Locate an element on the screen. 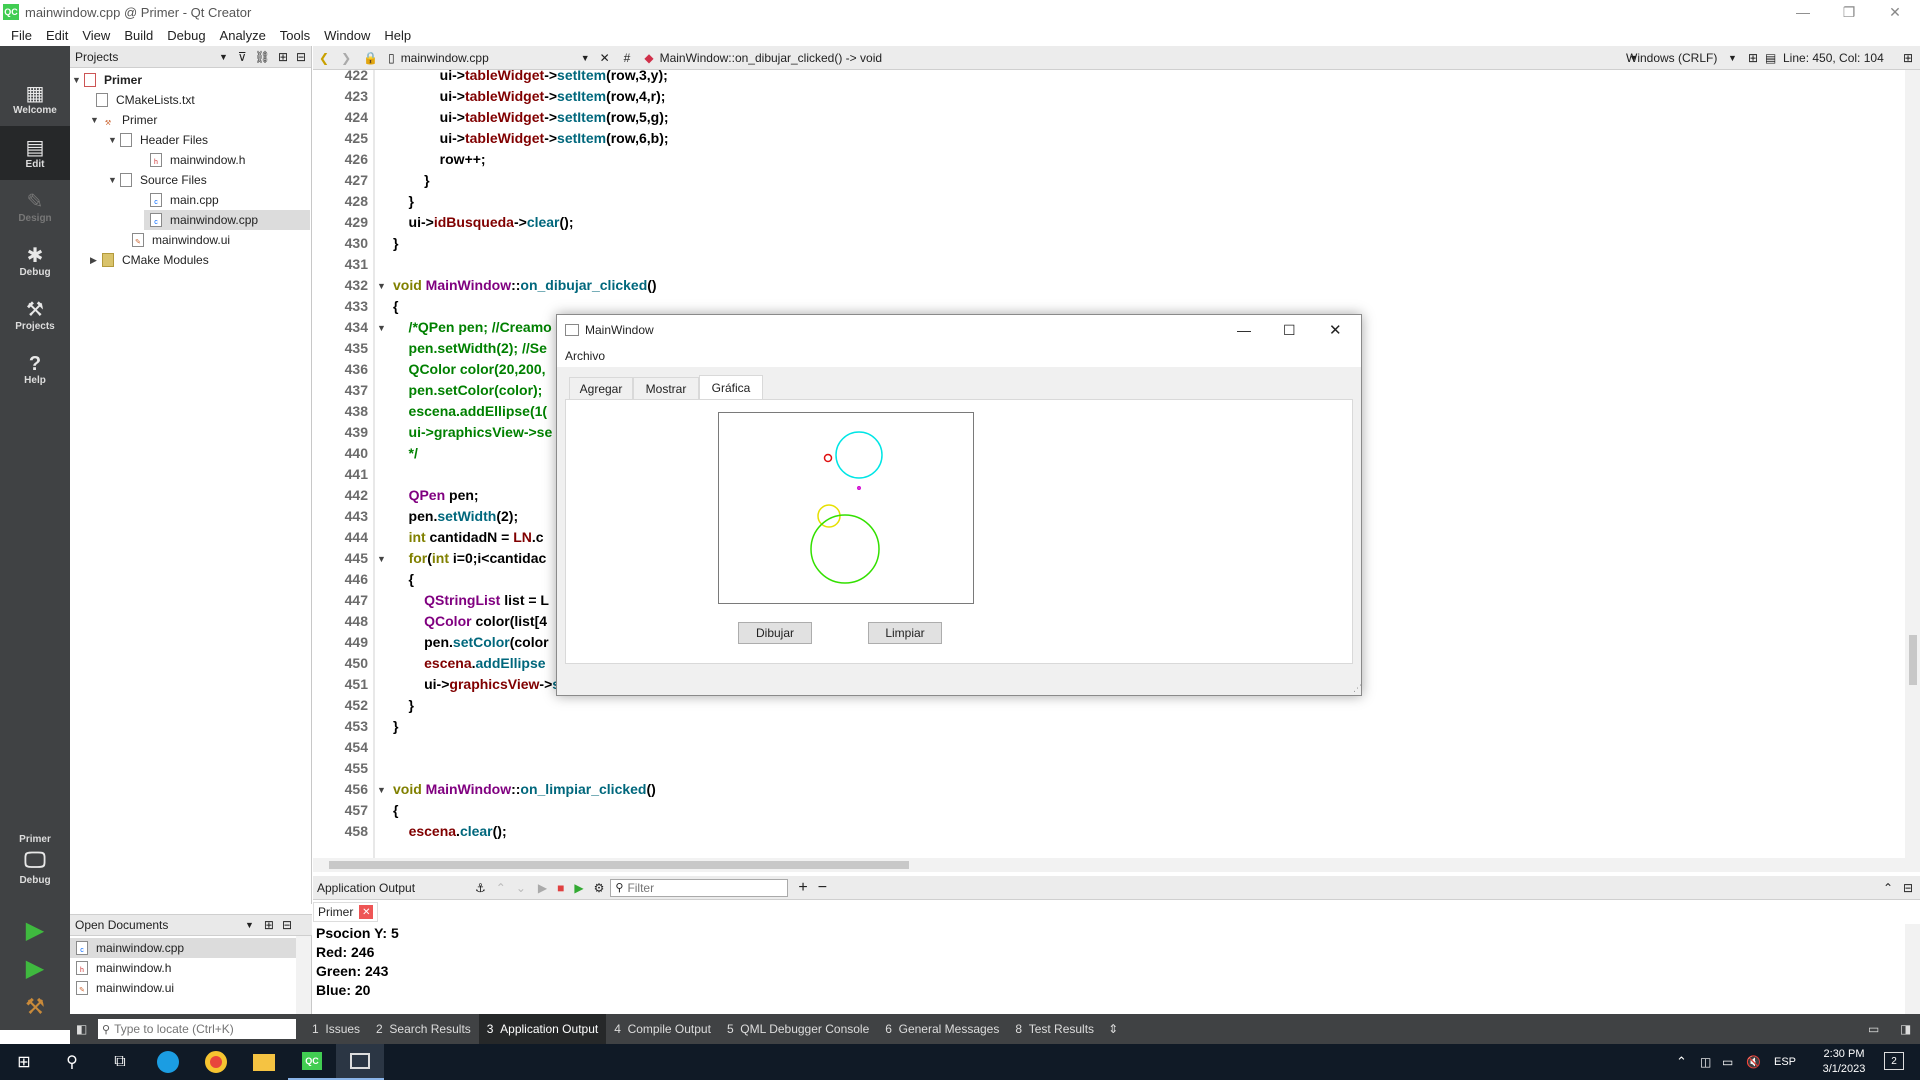 This screenshot has width=1920, height=1080. rerun-icon: ▶ is located at coordinates (542, 888).